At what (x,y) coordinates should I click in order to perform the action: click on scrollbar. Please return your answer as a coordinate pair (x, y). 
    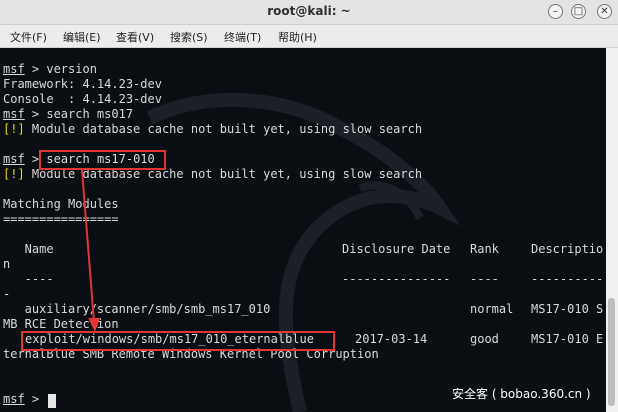
    Looking at the image, I should click on (612, 230).